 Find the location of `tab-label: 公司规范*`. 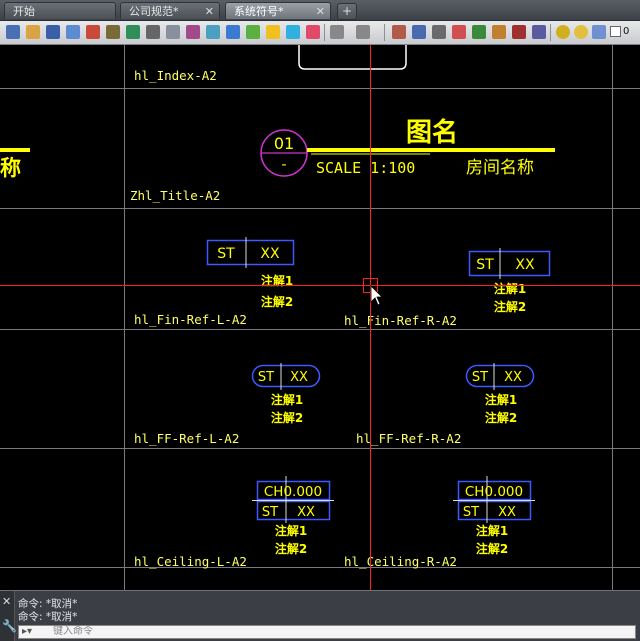

tab-label: 公司规范* is located at coordinates (154, 11).